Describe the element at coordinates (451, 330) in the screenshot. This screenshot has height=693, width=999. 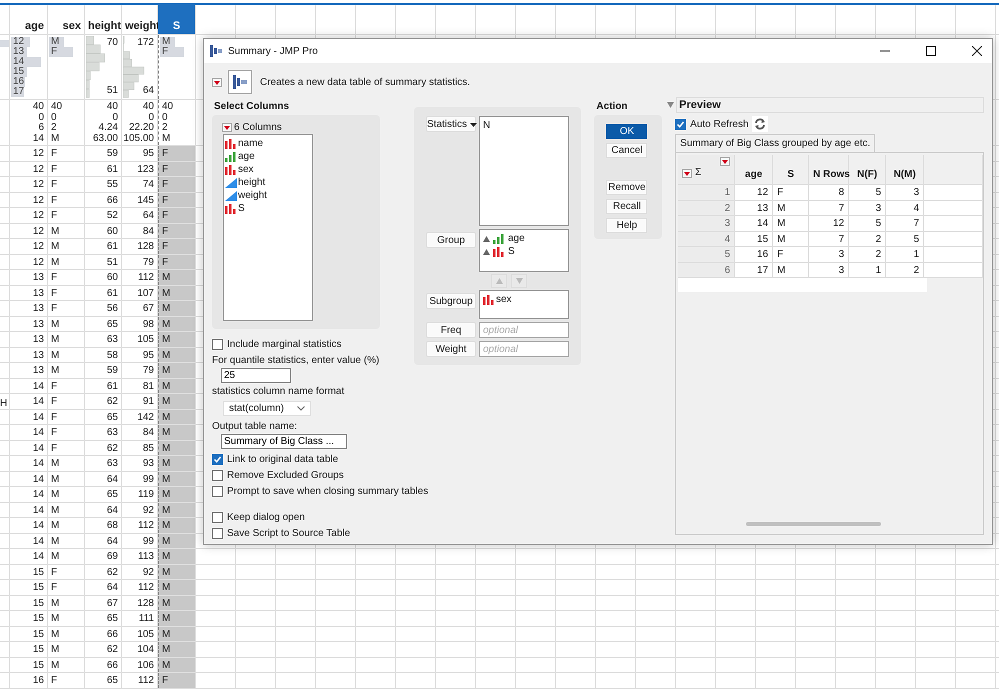
I see `role-button: Freq` at that location.